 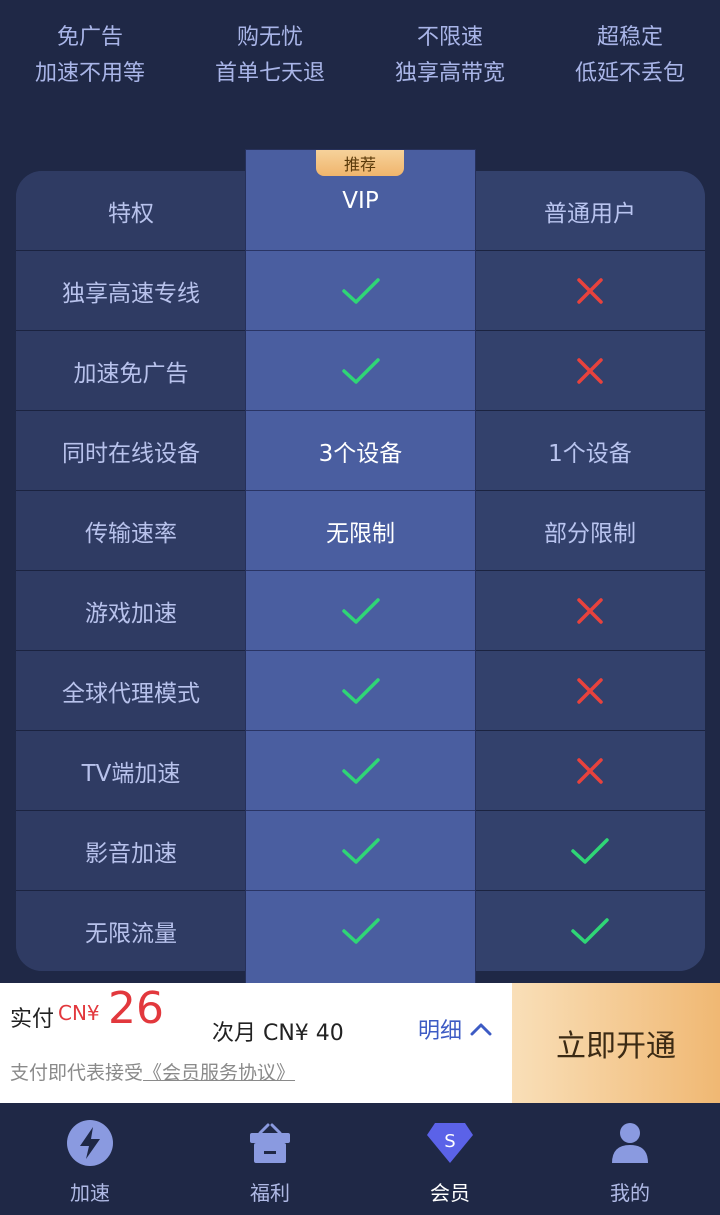 I want to click on vip-header: VIP, so click(x=360, y=201).